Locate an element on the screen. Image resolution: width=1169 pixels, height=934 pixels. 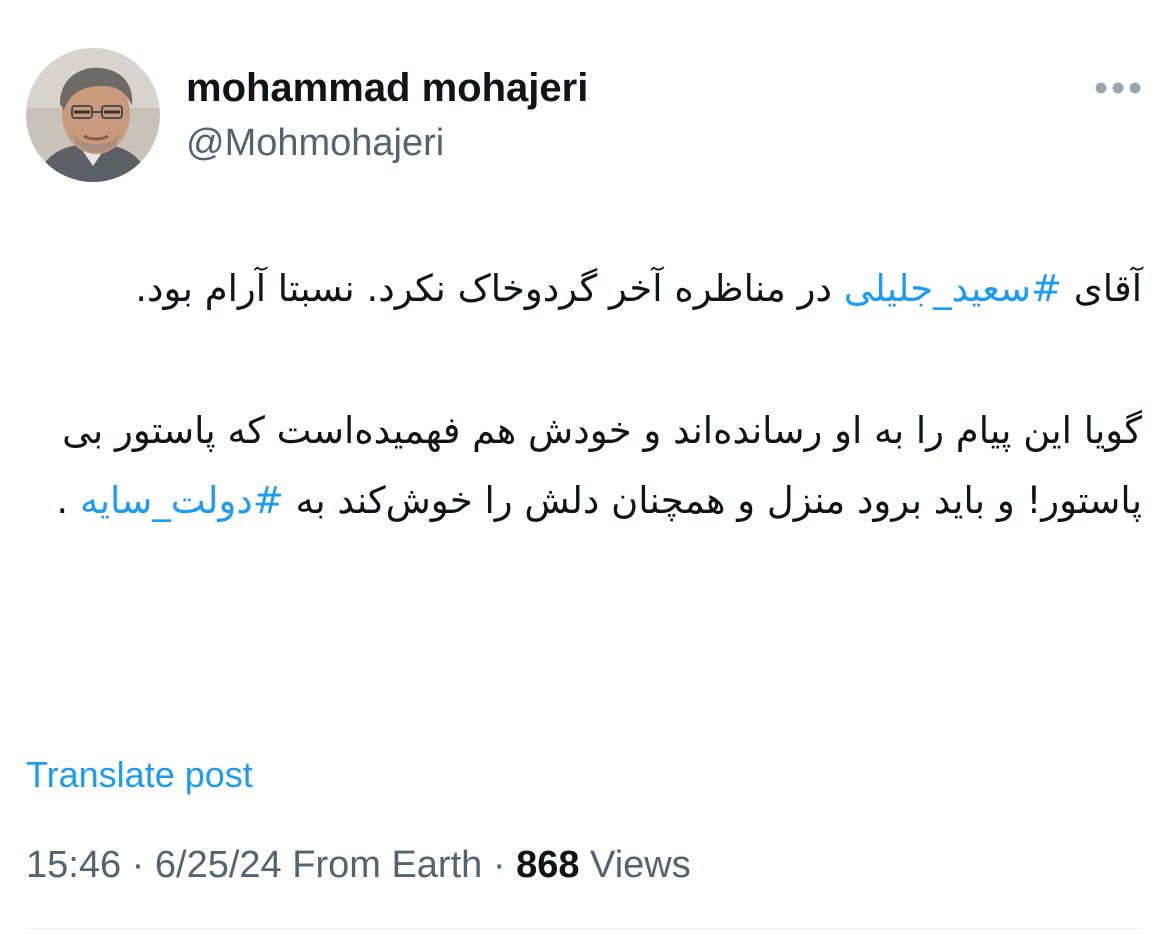
more-options-button is located at coordinates (1118, 88).